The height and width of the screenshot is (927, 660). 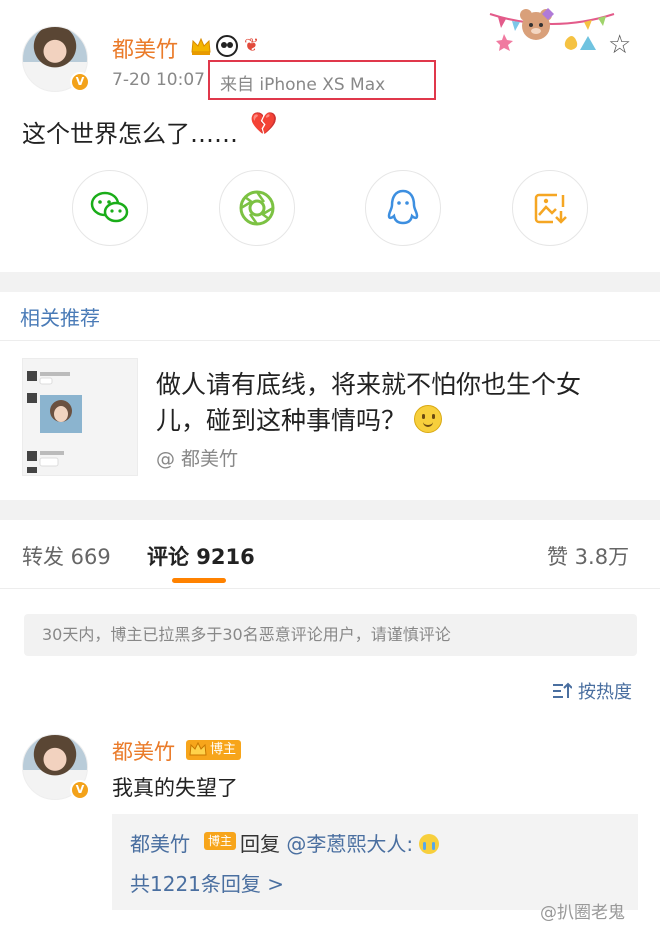 What do you see at coordinates (552, 29) in the screenshot?
I see `garland-sticker-icon` at bounding box center [552, 29].